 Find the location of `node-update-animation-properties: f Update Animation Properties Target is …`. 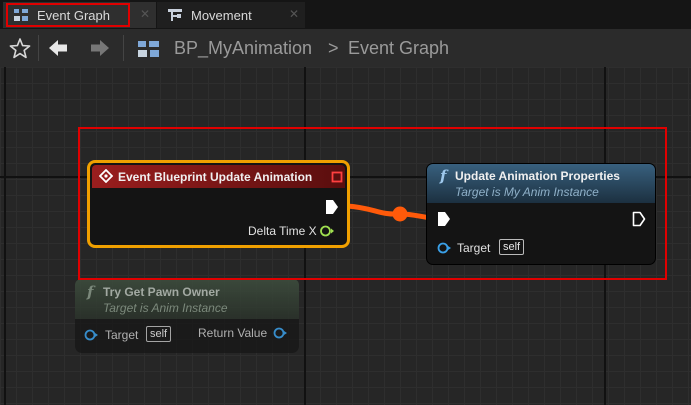

node-update-animation-properties: f Update Animation Properties Target is … is located at coordinates (541, 214).